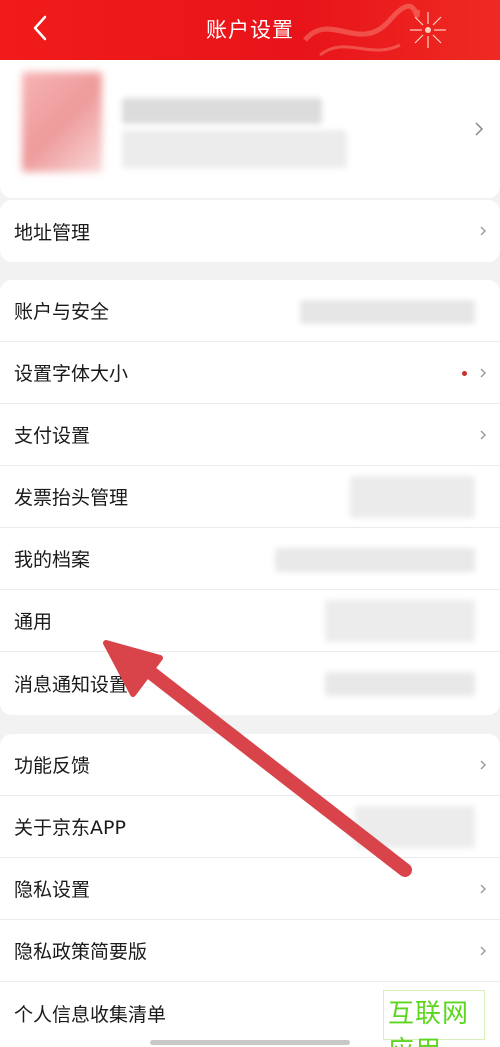  What do you see at coordinates (387, 312) in the screenshot?
I see `account-info-blur` at bounding box center [387, 312].